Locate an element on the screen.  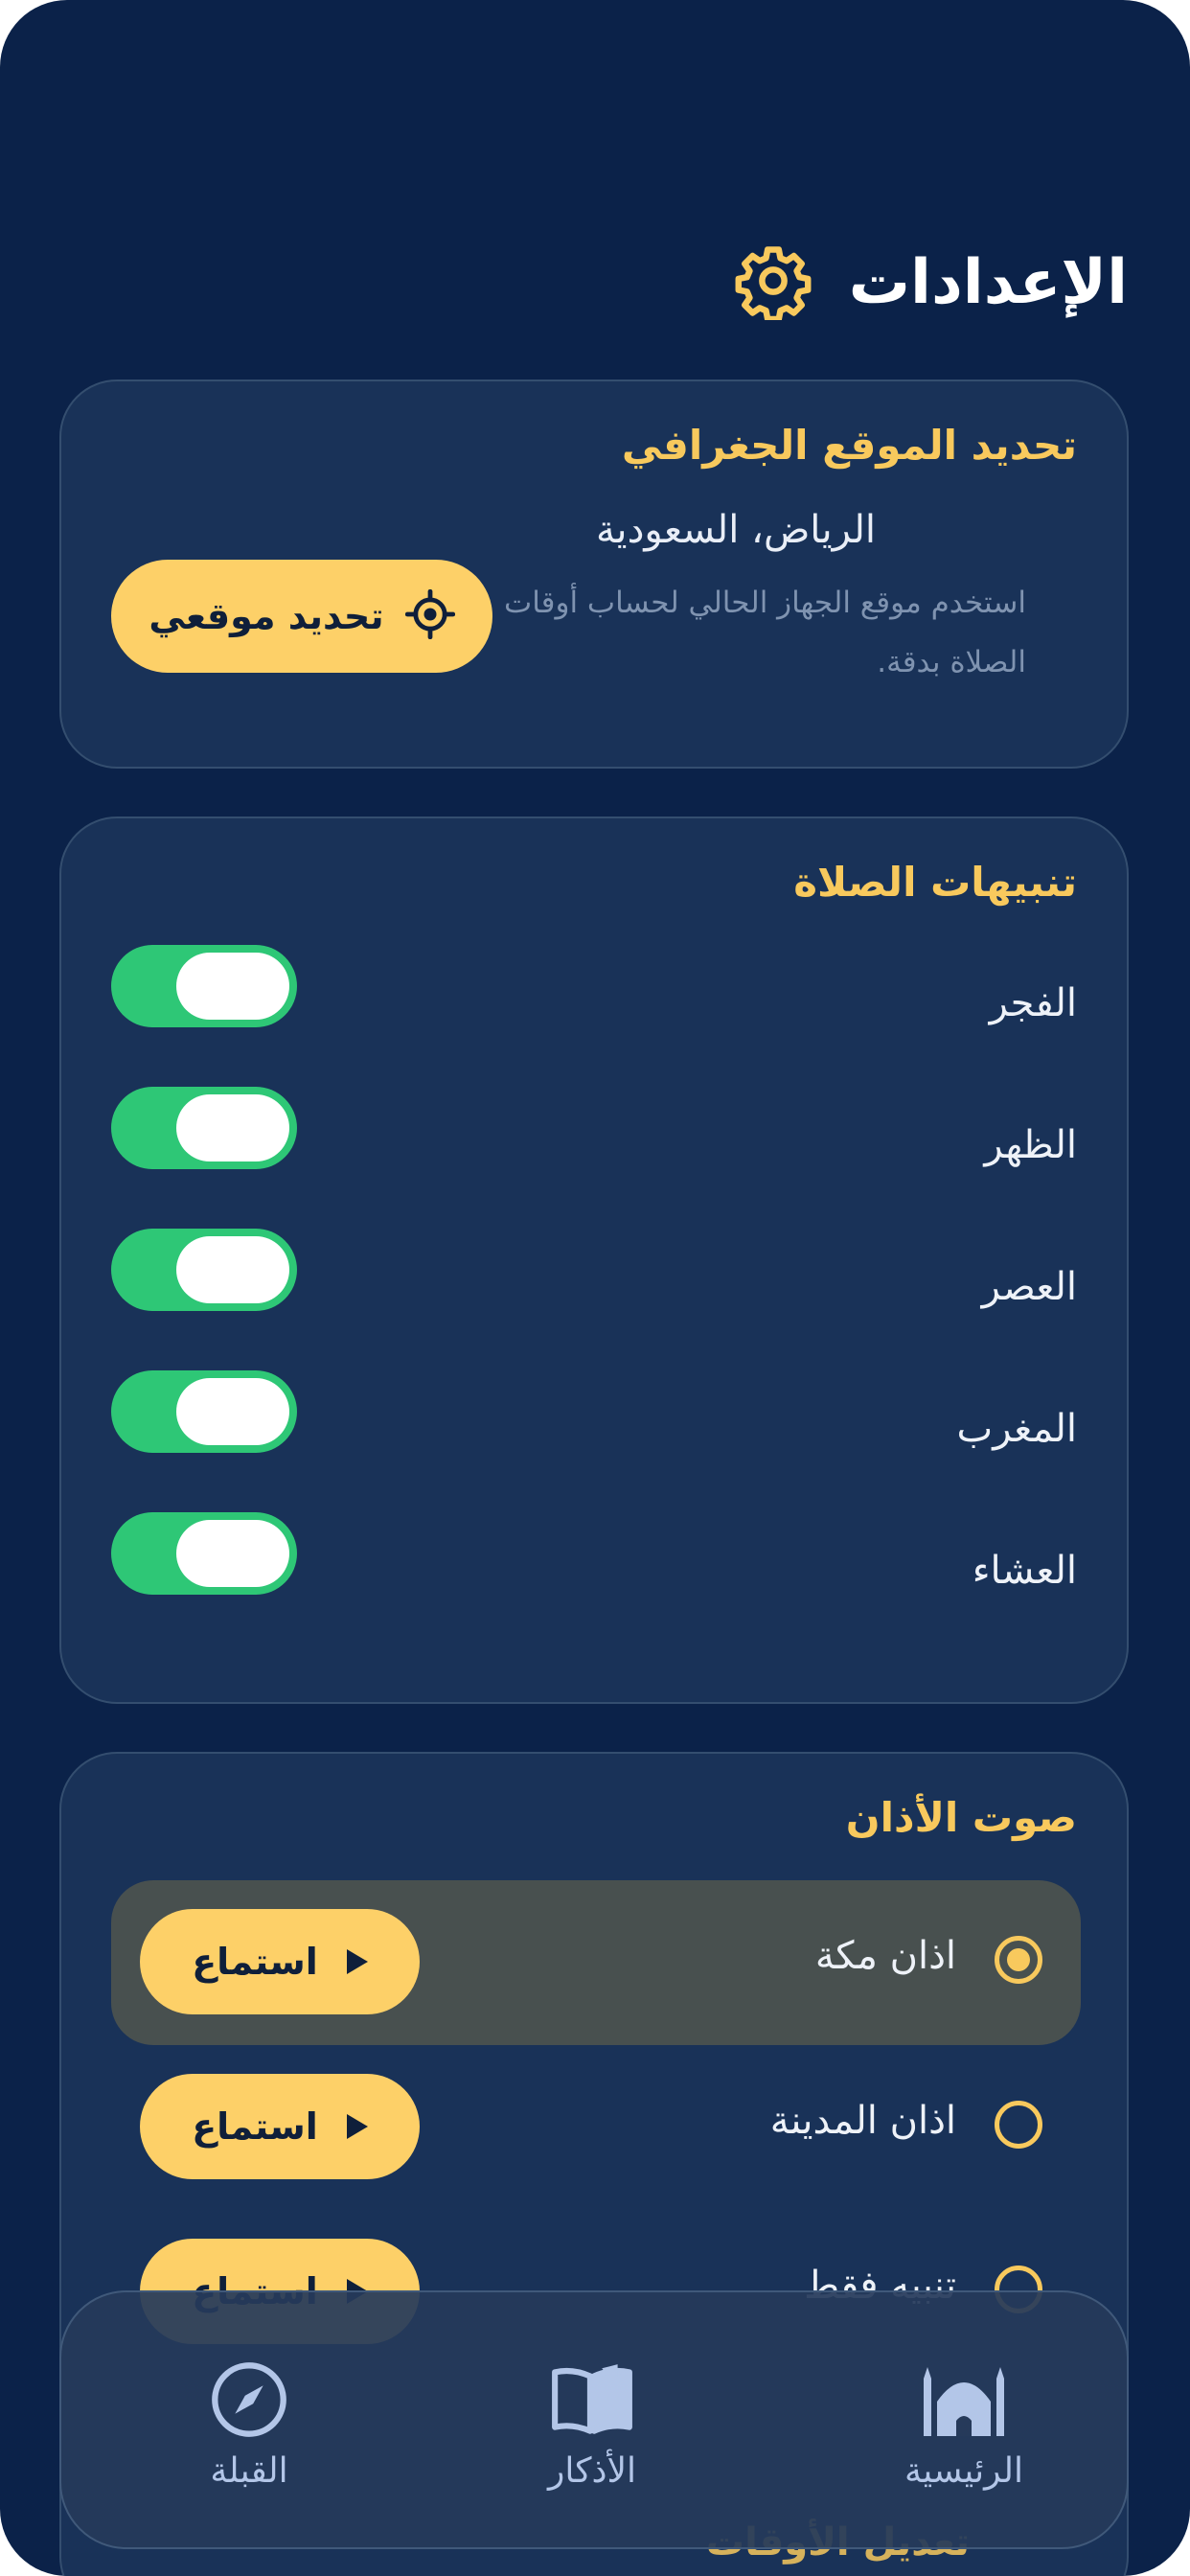
page-title: الإعدادات is located at coordinates (988, 282).